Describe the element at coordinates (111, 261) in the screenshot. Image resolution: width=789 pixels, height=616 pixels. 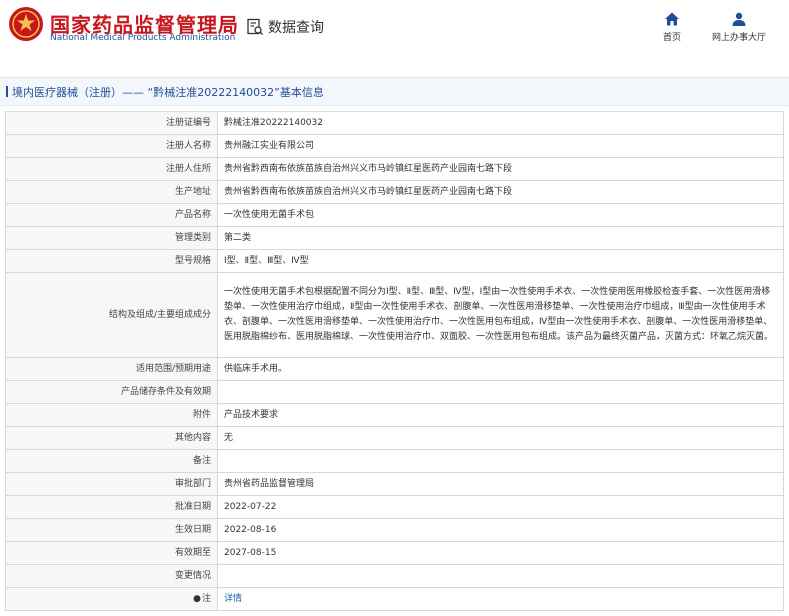
I see `row-label: 型号规格` at that location.